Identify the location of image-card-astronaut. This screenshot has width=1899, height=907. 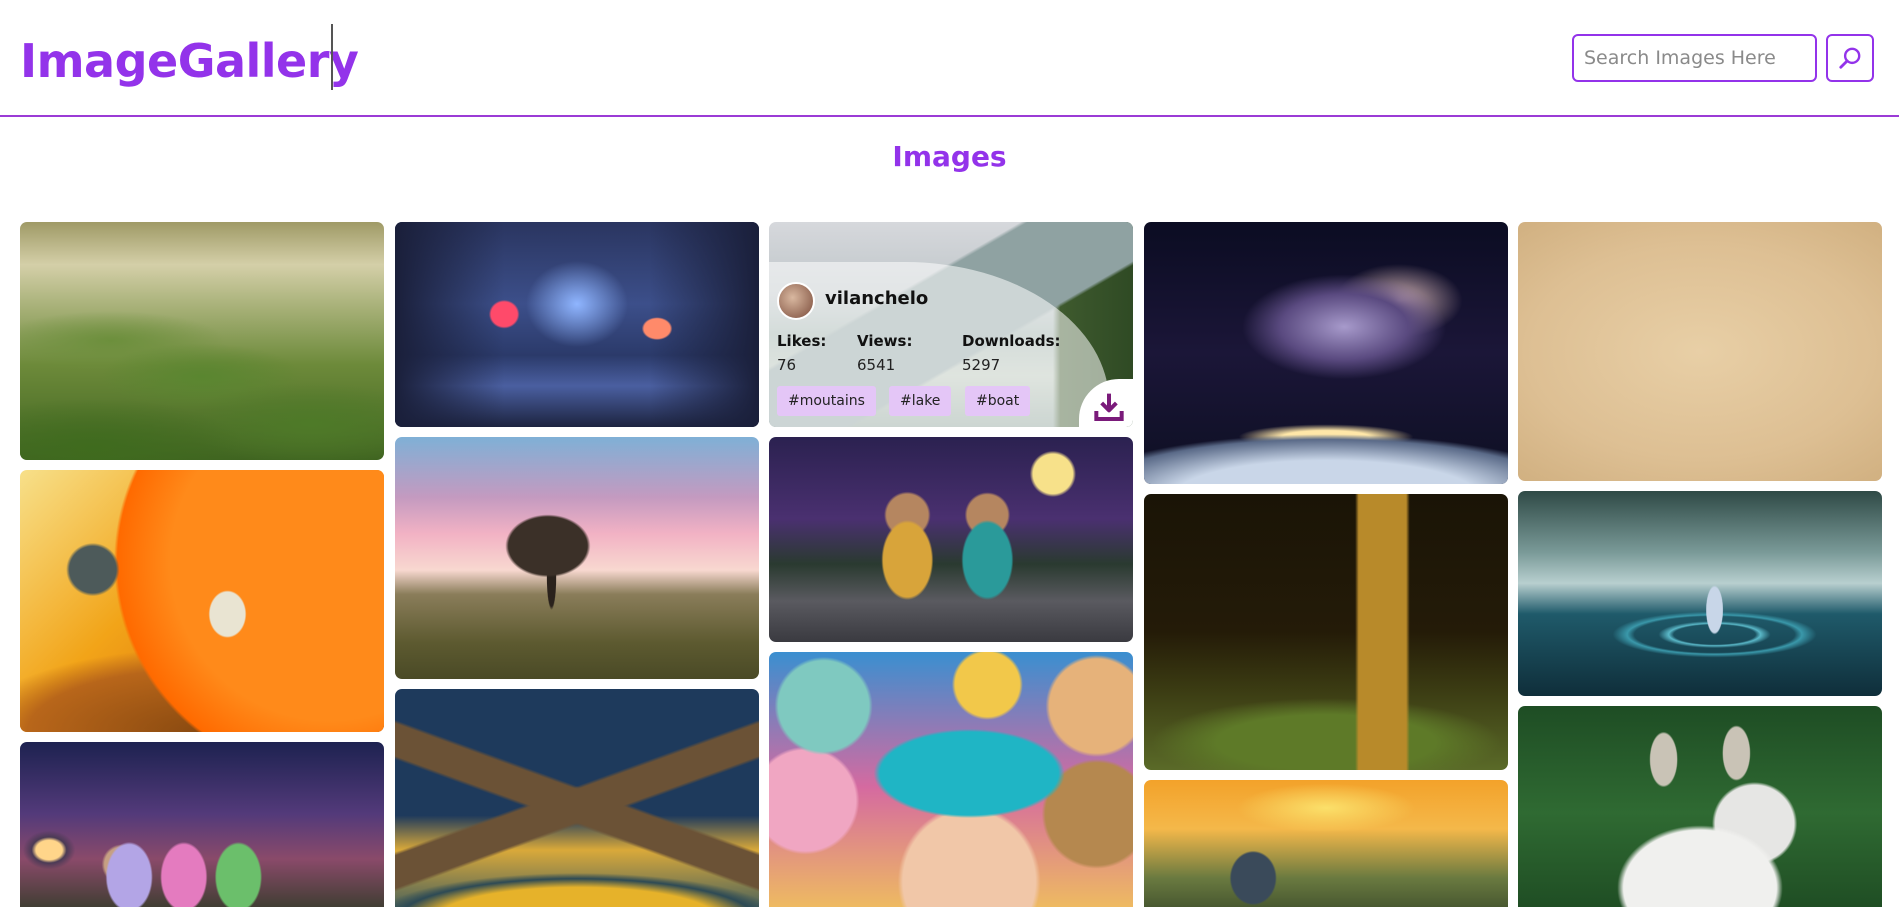
(202, 601).